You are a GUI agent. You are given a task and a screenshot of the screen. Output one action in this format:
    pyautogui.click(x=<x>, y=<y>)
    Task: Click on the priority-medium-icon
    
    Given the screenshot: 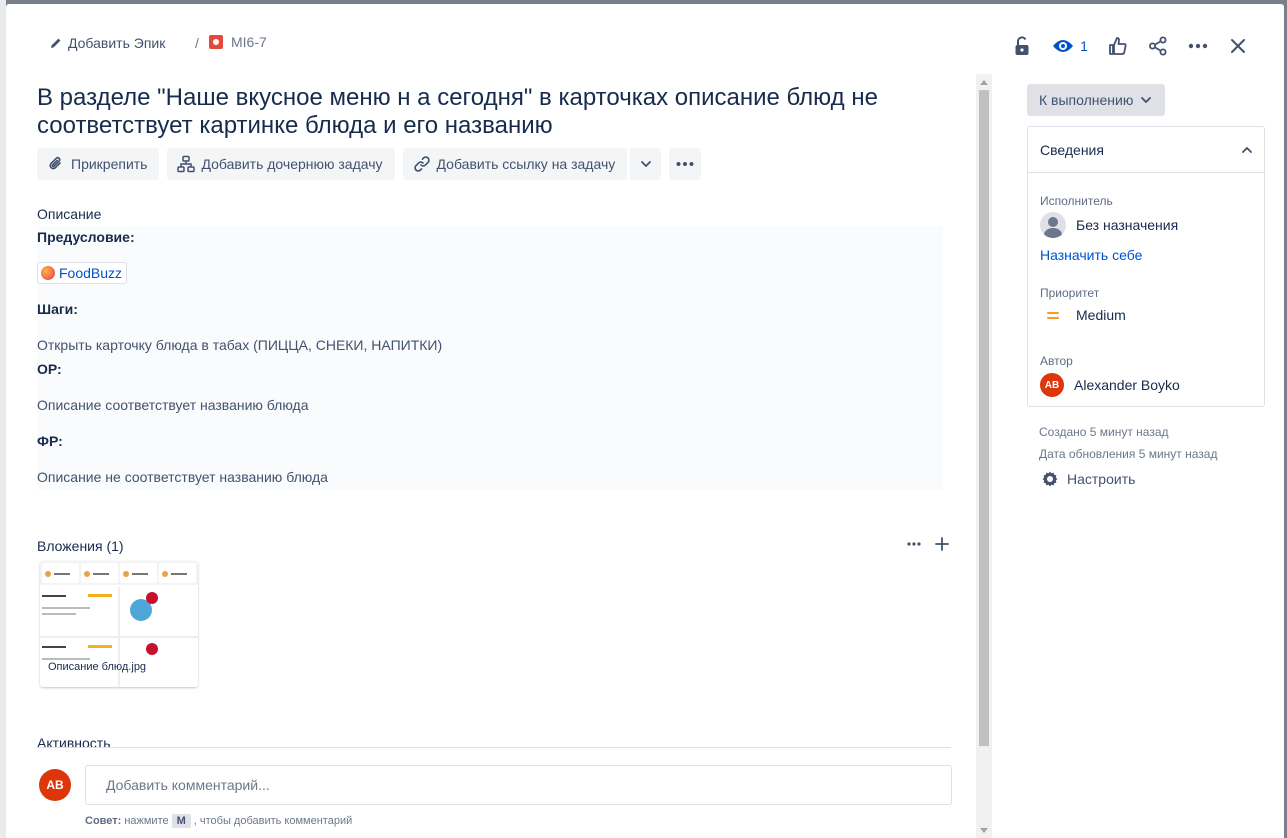 What is the action you would take?
    pyautogui.click(x=1053, y=315)
    